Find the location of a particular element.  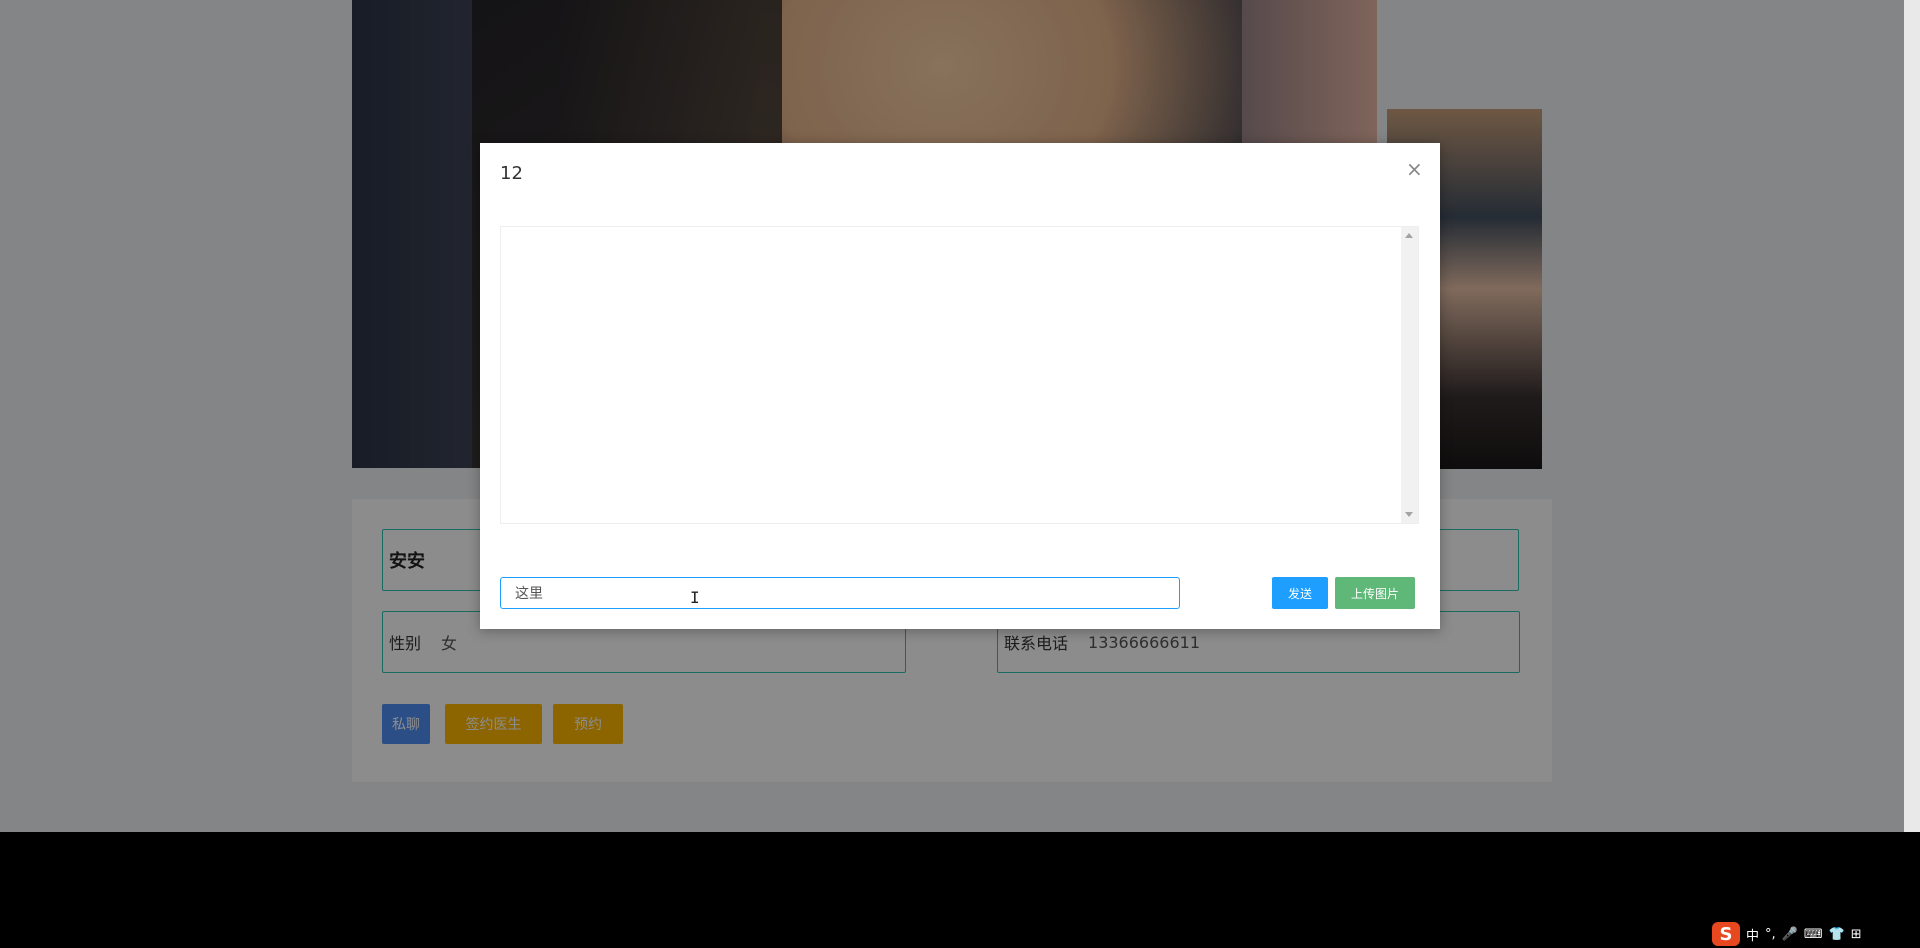

message-input is located at coordinates (840, 593).